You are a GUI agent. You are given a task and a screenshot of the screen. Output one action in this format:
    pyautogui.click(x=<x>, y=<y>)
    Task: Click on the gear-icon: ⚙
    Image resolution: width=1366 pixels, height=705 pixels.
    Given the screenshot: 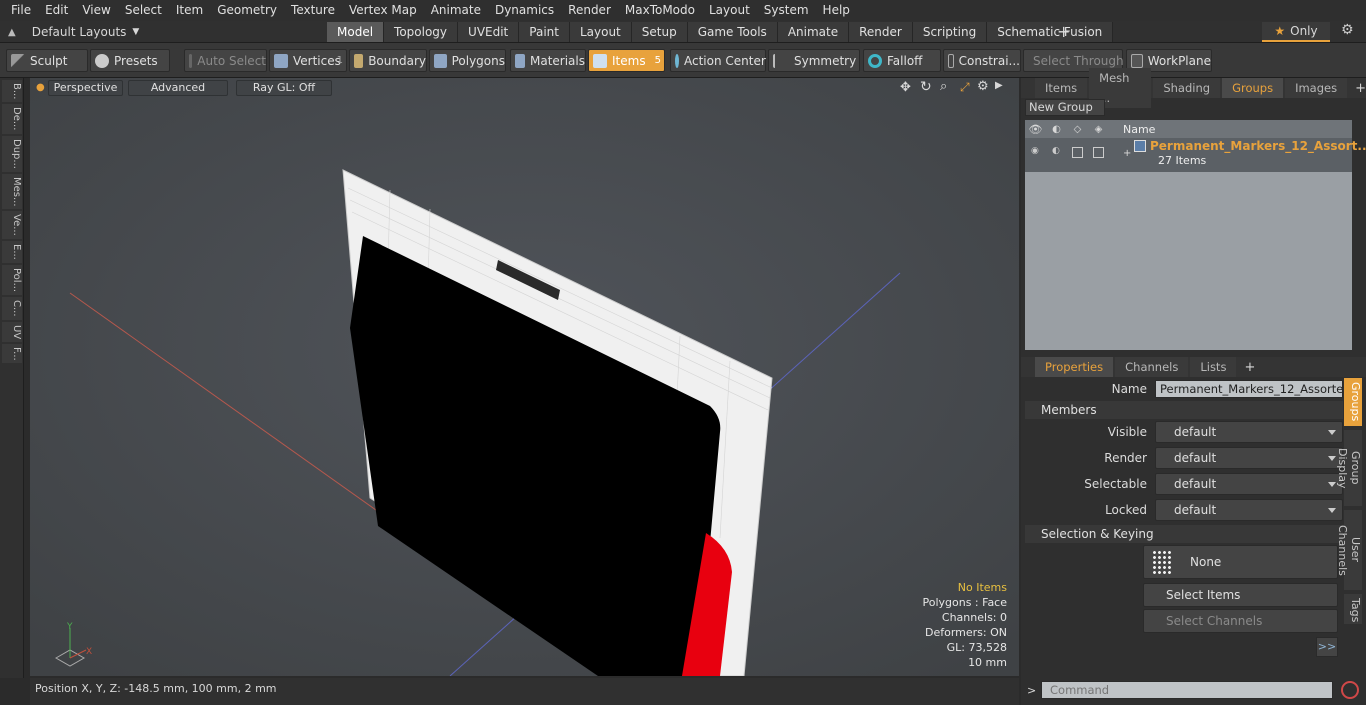 What is the action you would take?
    pyautogui.click(x=1347, y=30)
    